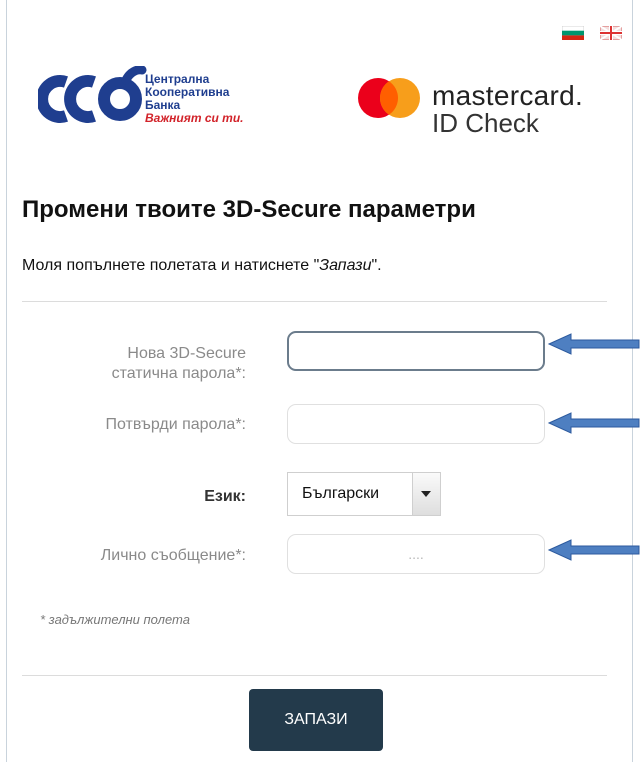 Image resolution: width=641 pixels, height=762 pixels. Describe the element at coordinates (115, 619) in the screenshot. I see `required-fields-note: * задължителни полета` at that location.